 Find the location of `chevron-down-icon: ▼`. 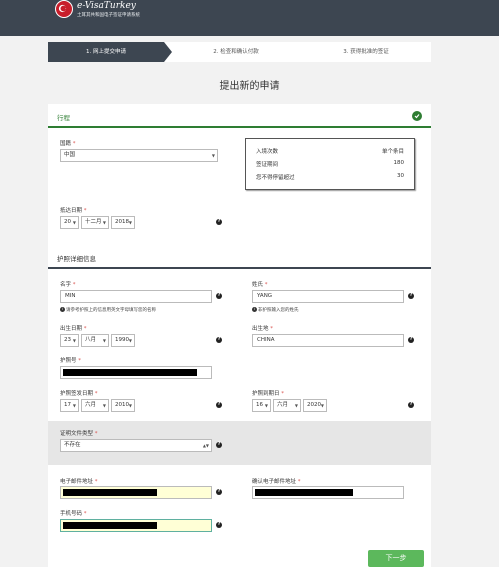

chevron-down-icon: ▼ is located at coordinates (213, 155).